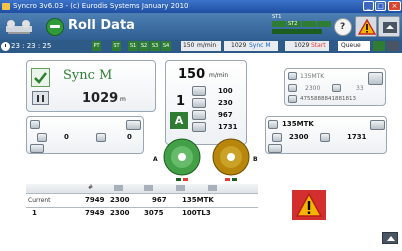 Image resolution: width=402 pixels, height=251 pixels. I want to click on diameter-icon, so click(199, 103).